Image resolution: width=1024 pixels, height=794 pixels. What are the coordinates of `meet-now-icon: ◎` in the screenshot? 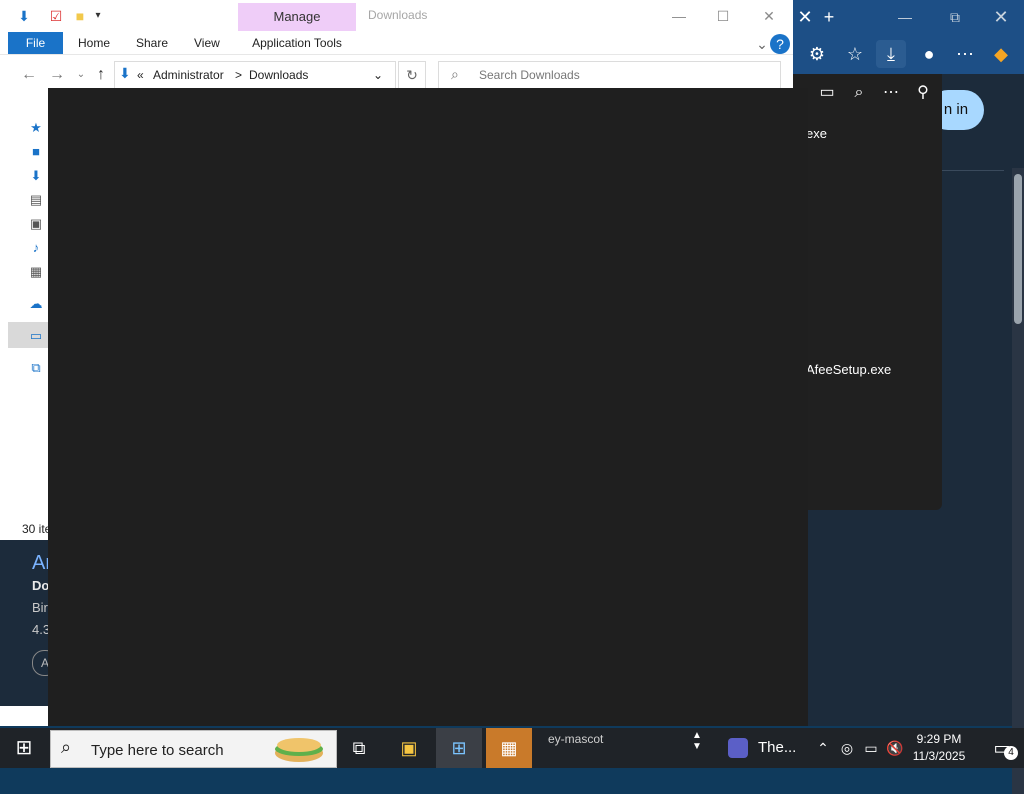 It's located at (847, 748).